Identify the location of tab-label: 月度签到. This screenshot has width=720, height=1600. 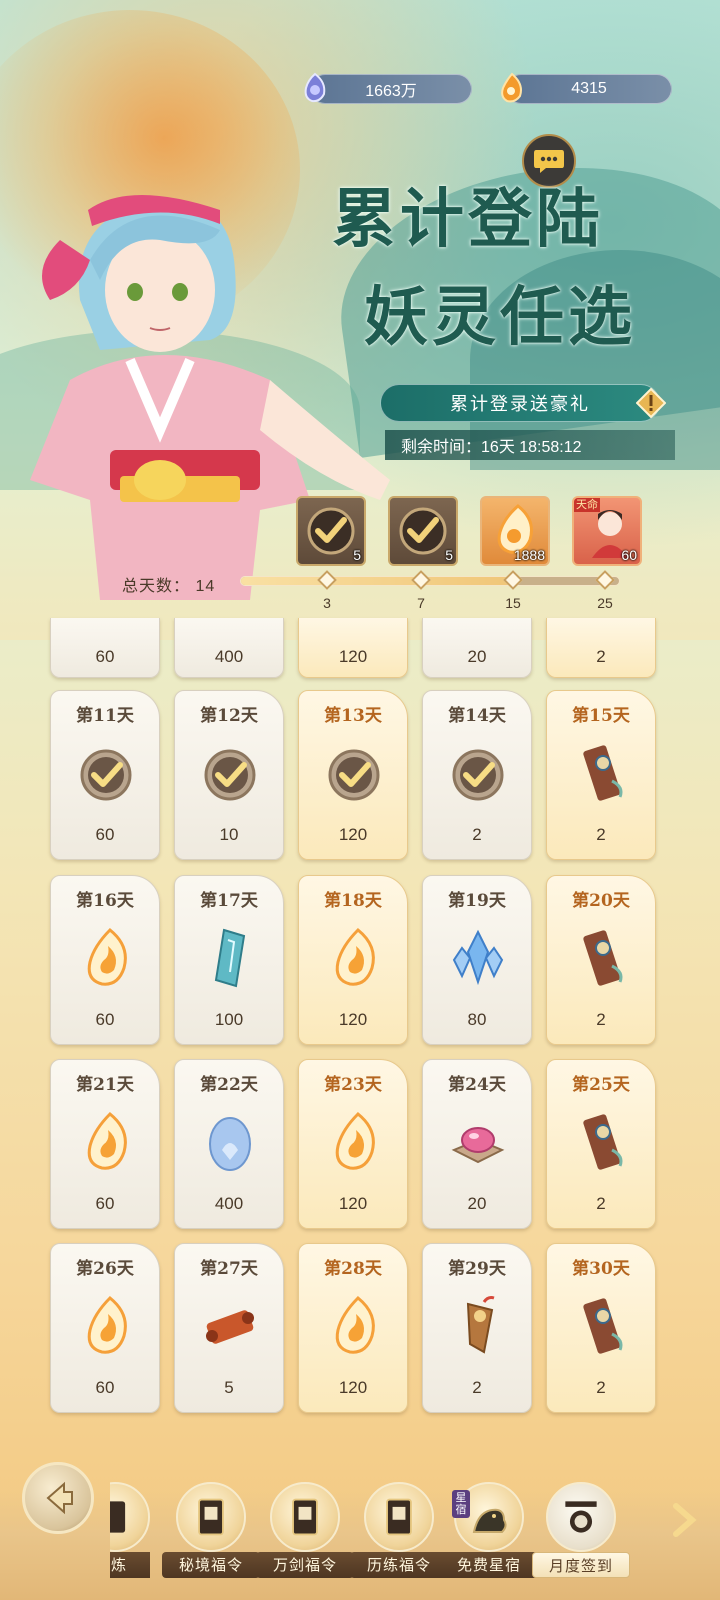
(581, 1565).